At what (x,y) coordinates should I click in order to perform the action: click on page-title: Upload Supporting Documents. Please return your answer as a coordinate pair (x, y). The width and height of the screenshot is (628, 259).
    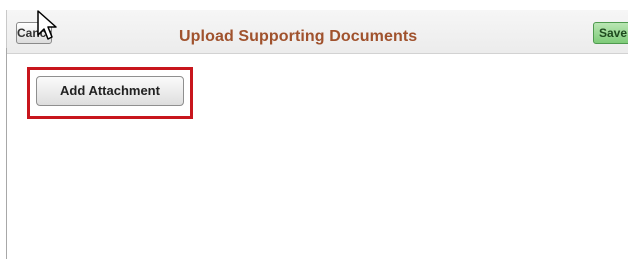
    Looking at the image, I should click on (298, 36).